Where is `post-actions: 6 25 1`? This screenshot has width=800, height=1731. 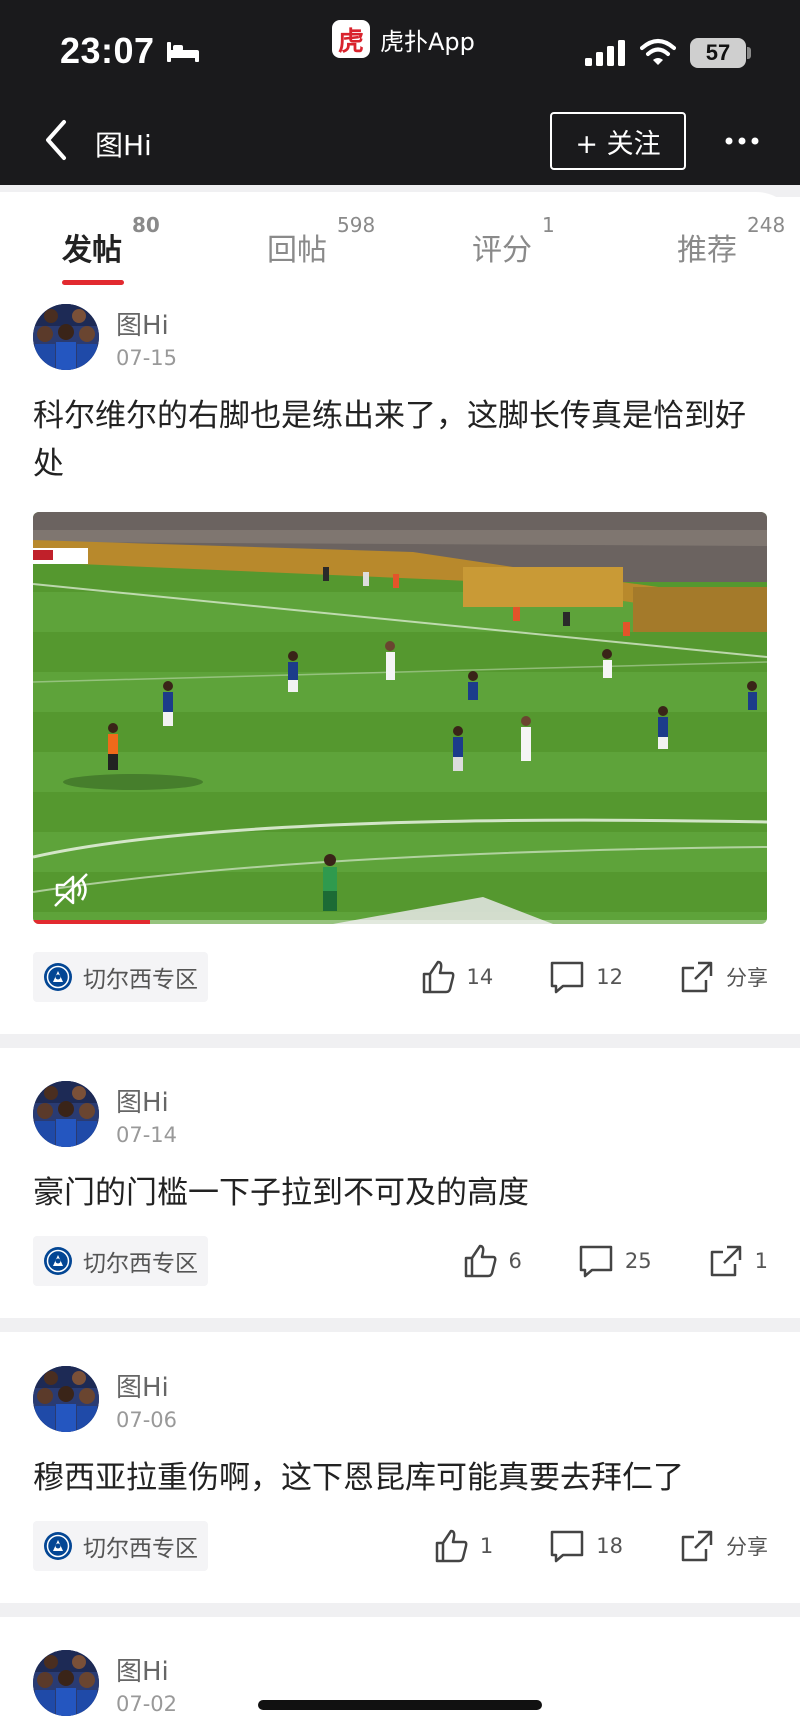
post-actions: 6 25 1 is located at coordinates (614, 1261).